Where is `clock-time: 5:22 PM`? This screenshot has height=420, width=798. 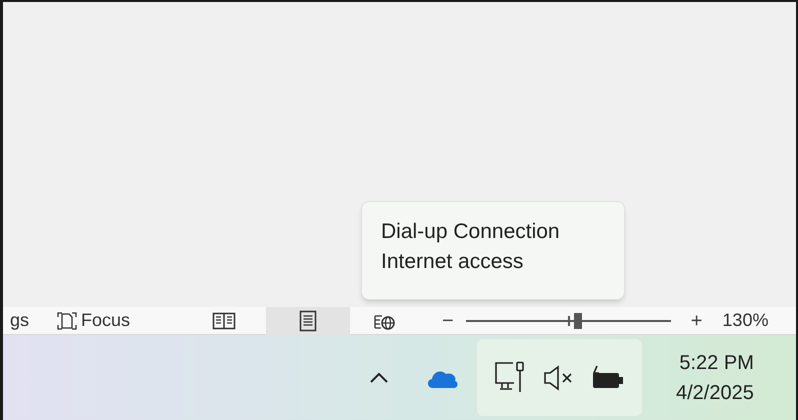
clock-time: 5:22 PM is located at coordinates (716, 363).